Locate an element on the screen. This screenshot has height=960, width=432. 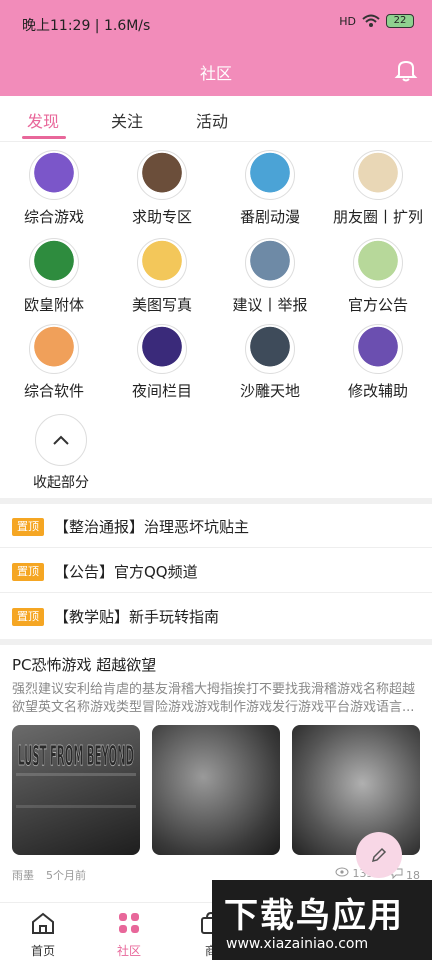
pinned-post: 置顶 【教学贴】新手玩转指南 is located at coordinates (216, 616).